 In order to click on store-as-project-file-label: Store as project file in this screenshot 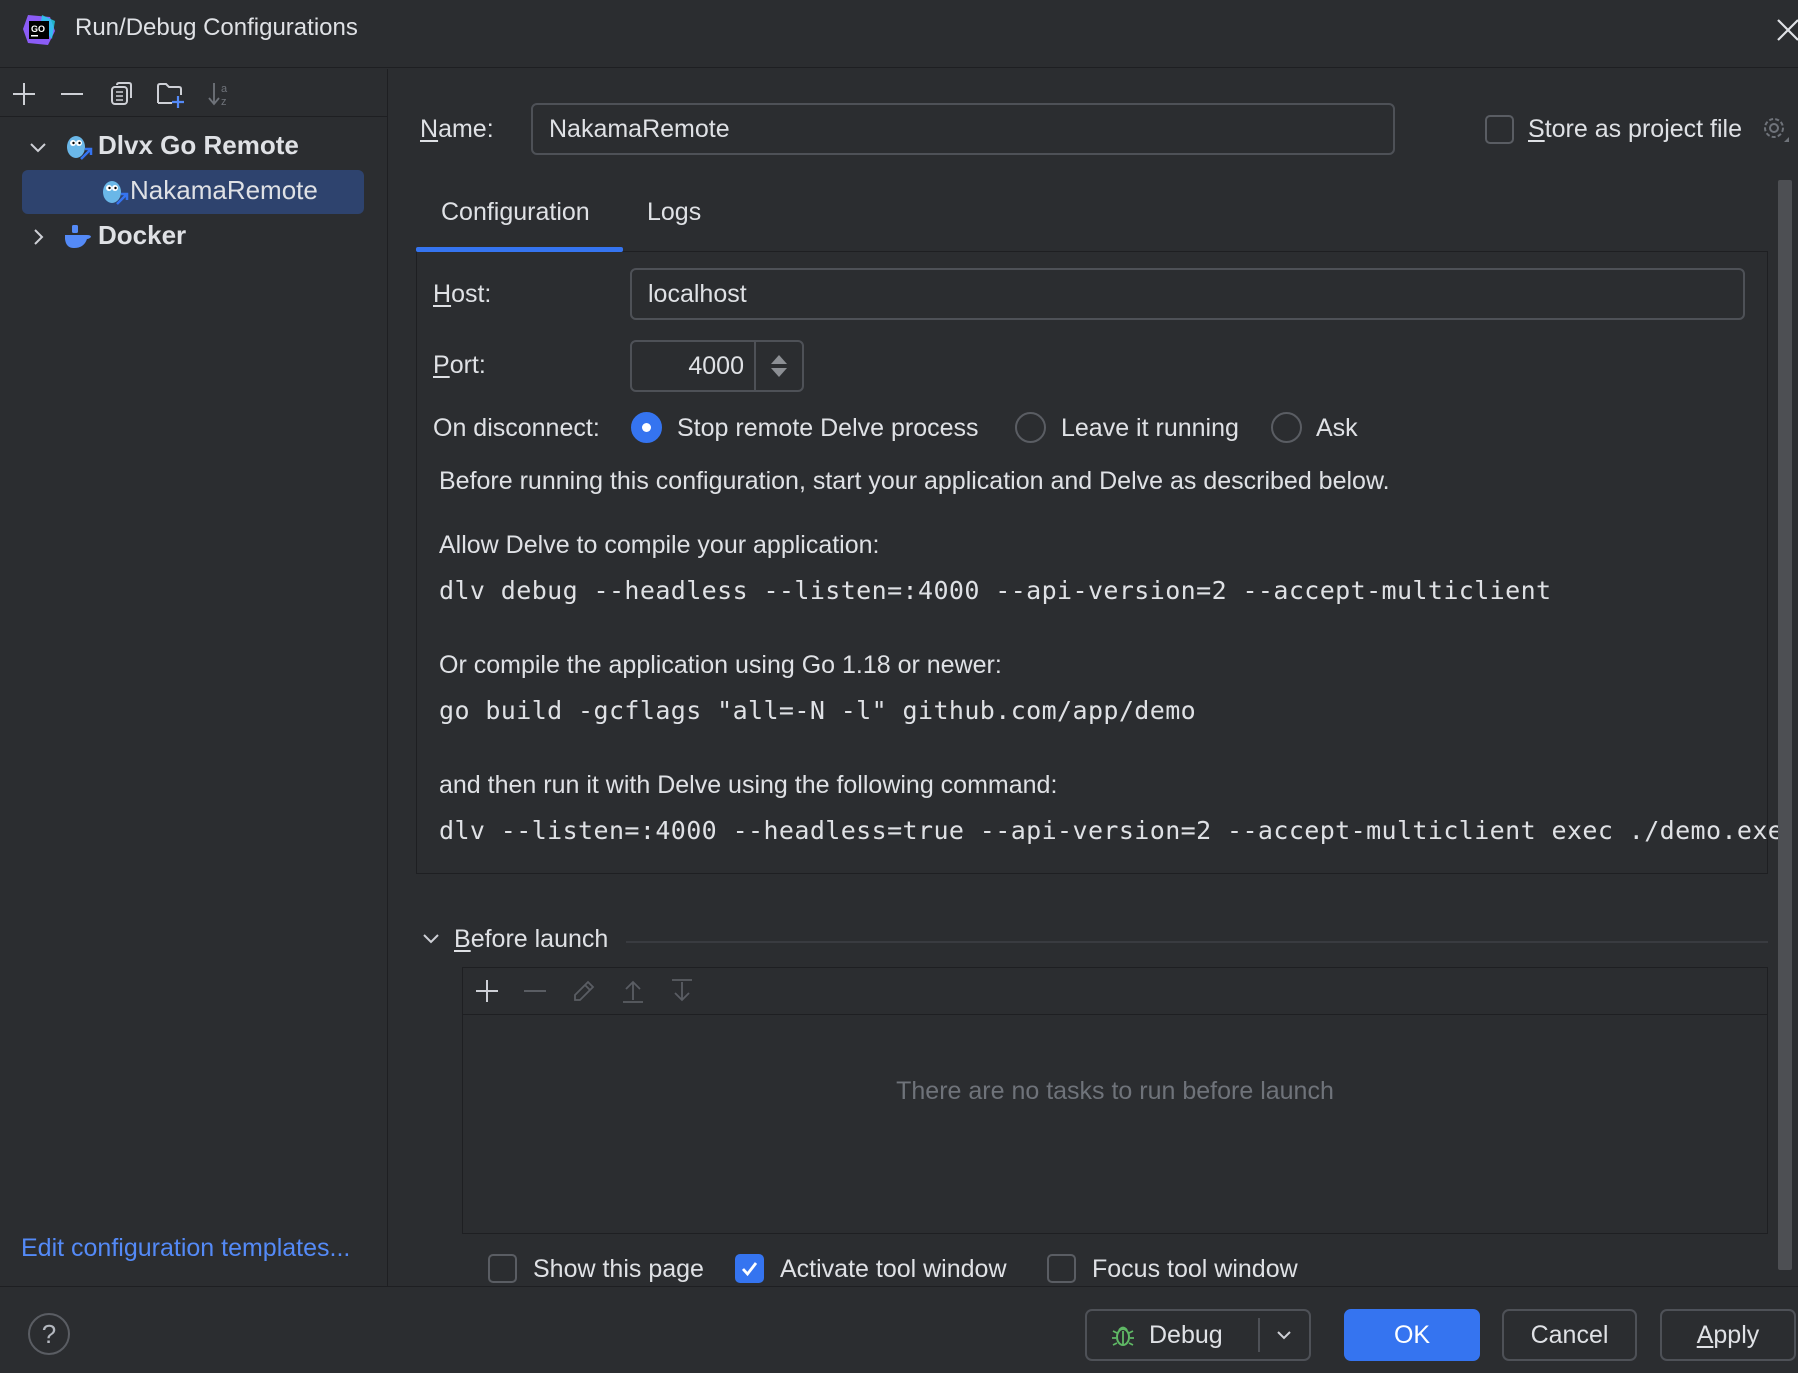, I will do `click(1635, 129)`.